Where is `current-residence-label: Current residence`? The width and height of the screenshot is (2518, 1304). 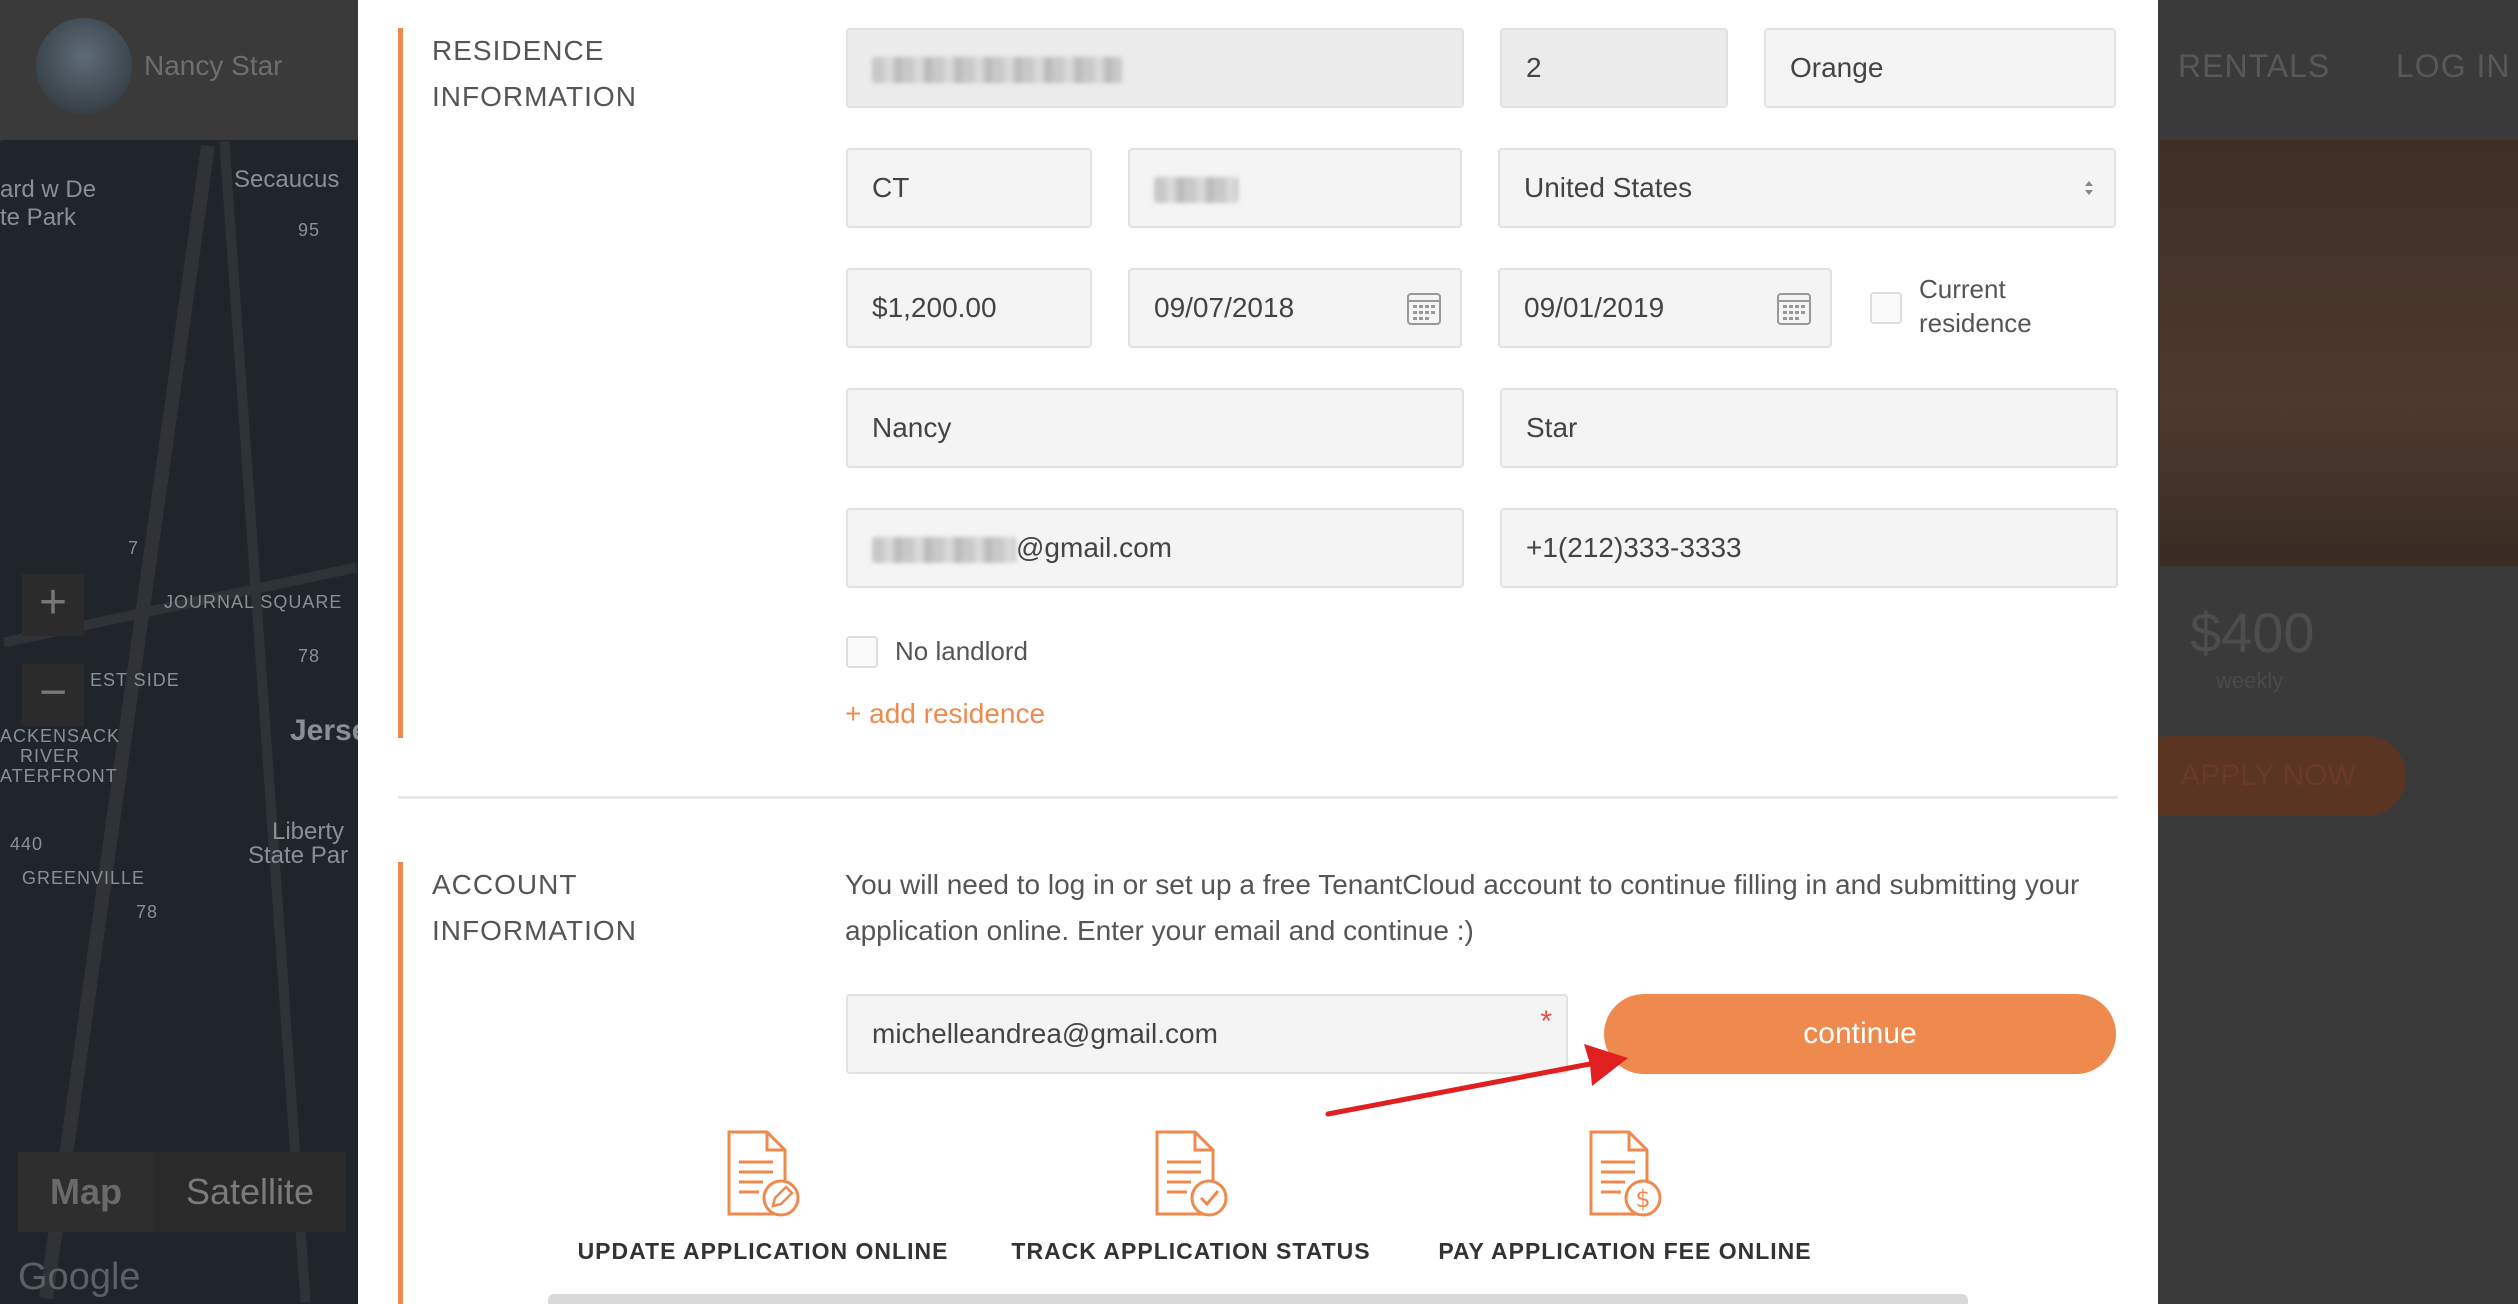
current-residence-label: Current residence is located at coordinates (1975, 306).